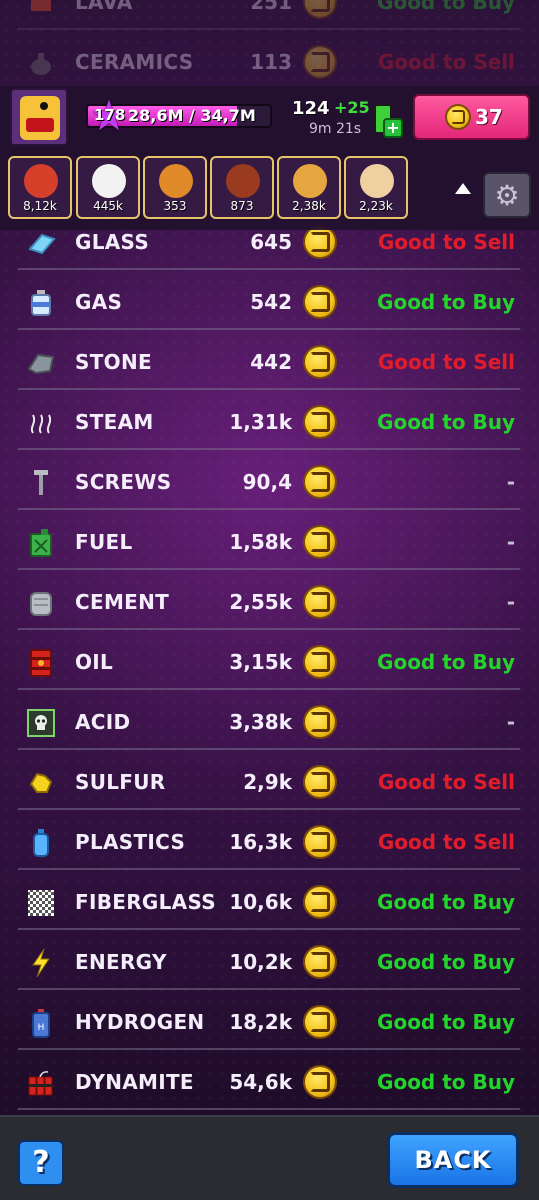 The image size is (539, 1200). What do you see at coordinates (41, 543) in the screenshot?
I see `fuel-can-icon` at bounding box center [41, 543].